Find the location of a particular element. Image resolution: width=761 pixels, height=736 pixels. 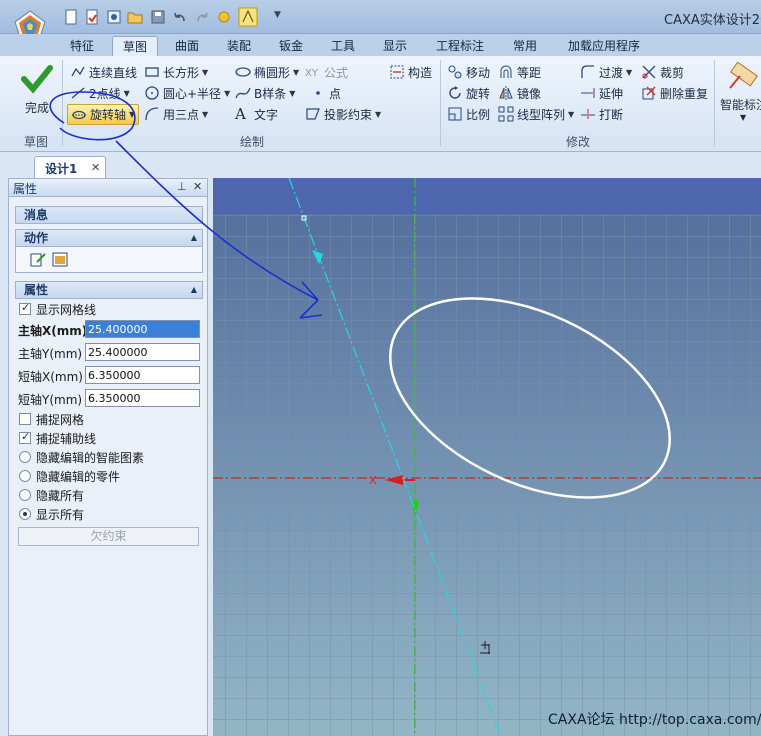

transition-button: 过渡 ▼ is located at coordinates (606, 72).